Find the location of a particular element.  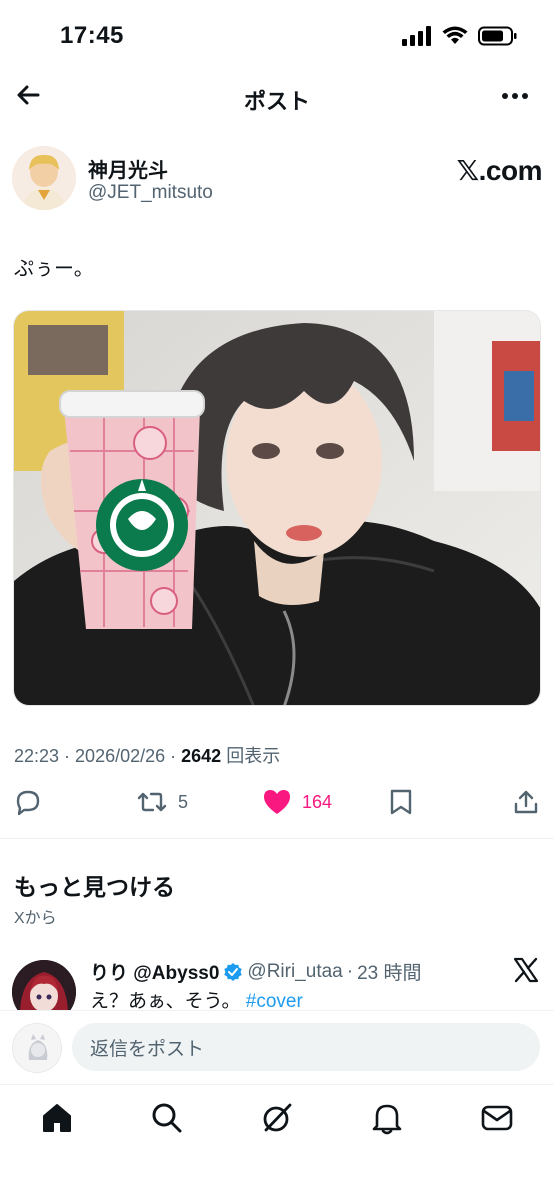

tab-bar is located at coordinates (277, 1142).